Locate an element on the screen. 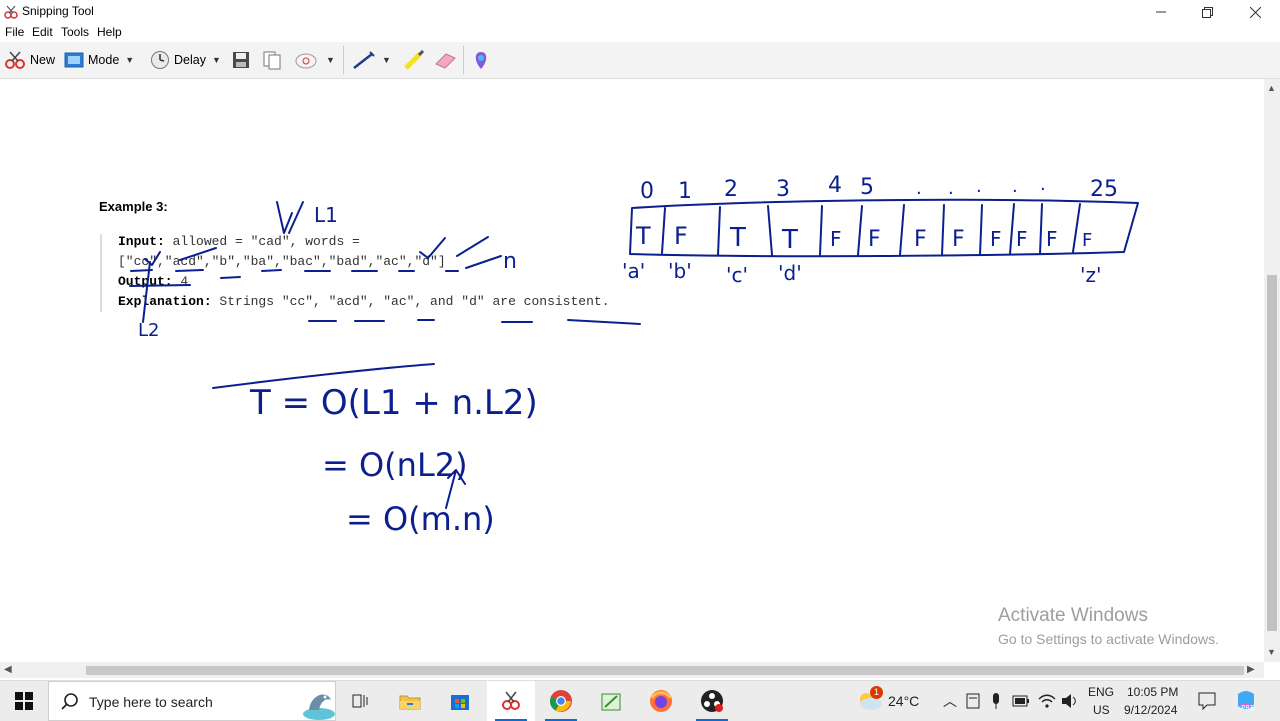 The height and width of the screenshot is (721, 1280). temperature: 24°C is located at coordinates (904, 701).